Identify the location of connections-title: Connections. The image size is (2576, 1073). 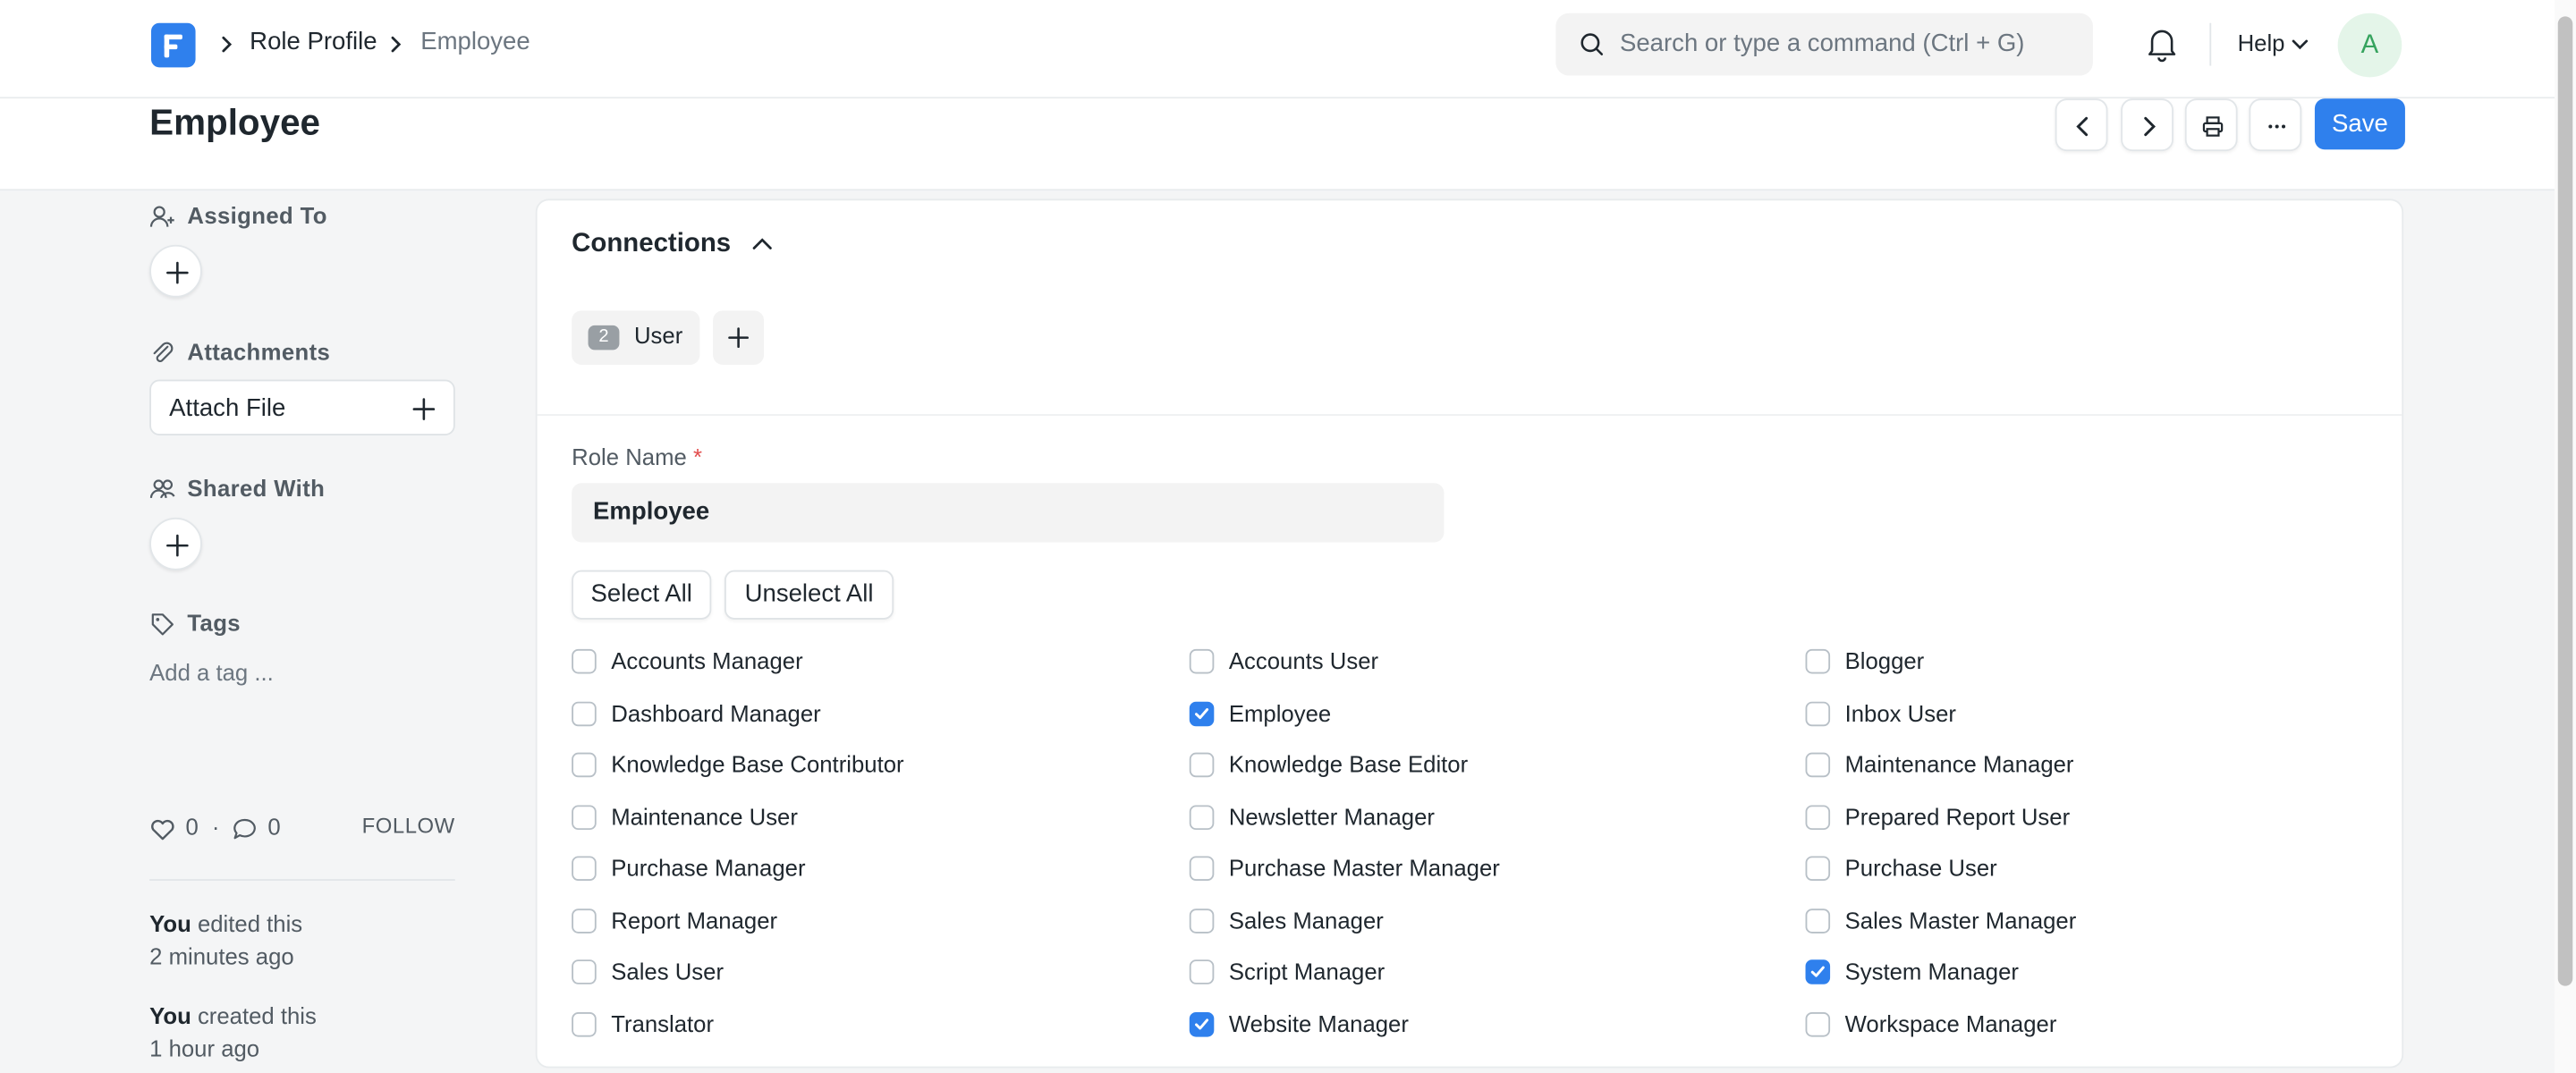
(651, 244).